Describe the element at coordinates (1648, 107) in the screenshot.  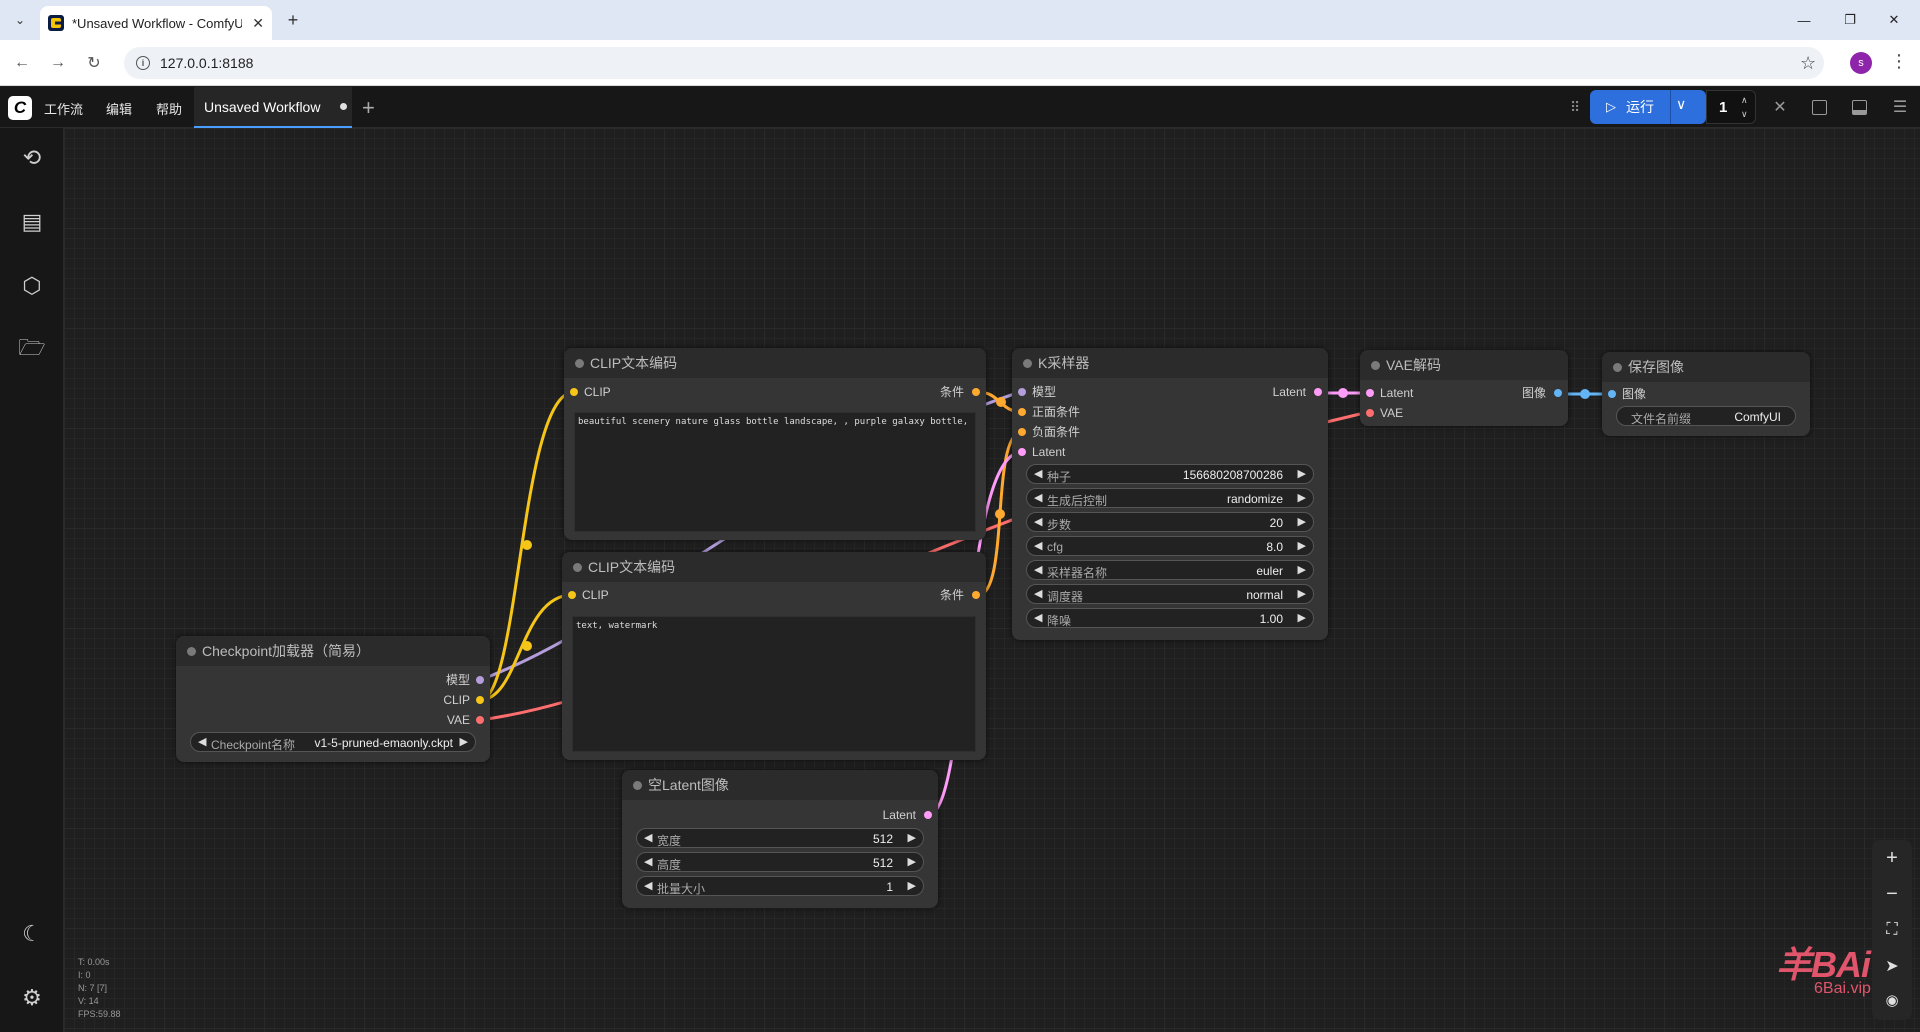
I see `run-button: ▷ 运行 ∨` at that location.